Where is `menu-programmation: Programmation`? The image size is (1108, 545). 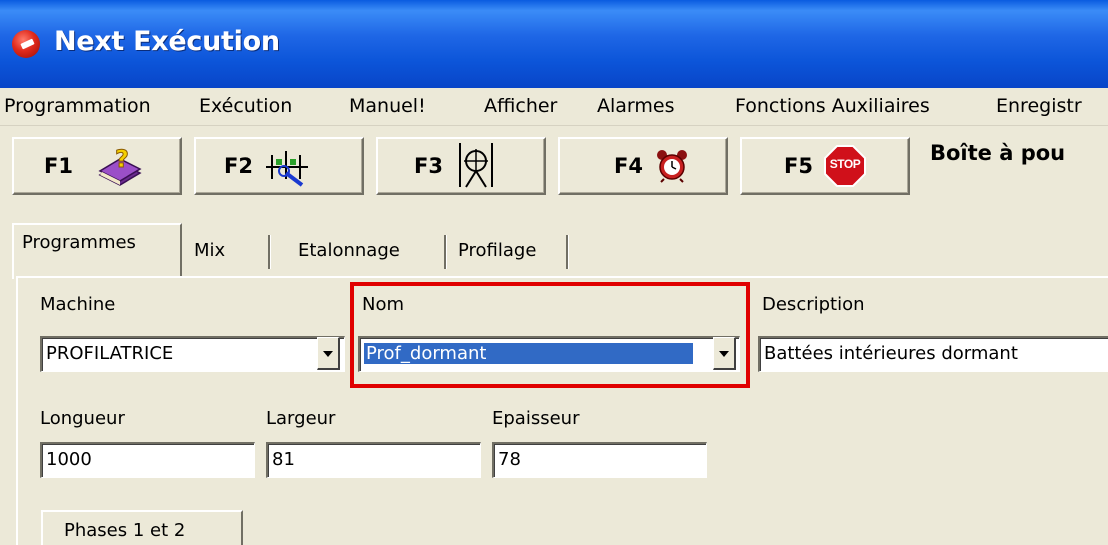
menu-programmation: Programmation is located at coordinates (77, 106).